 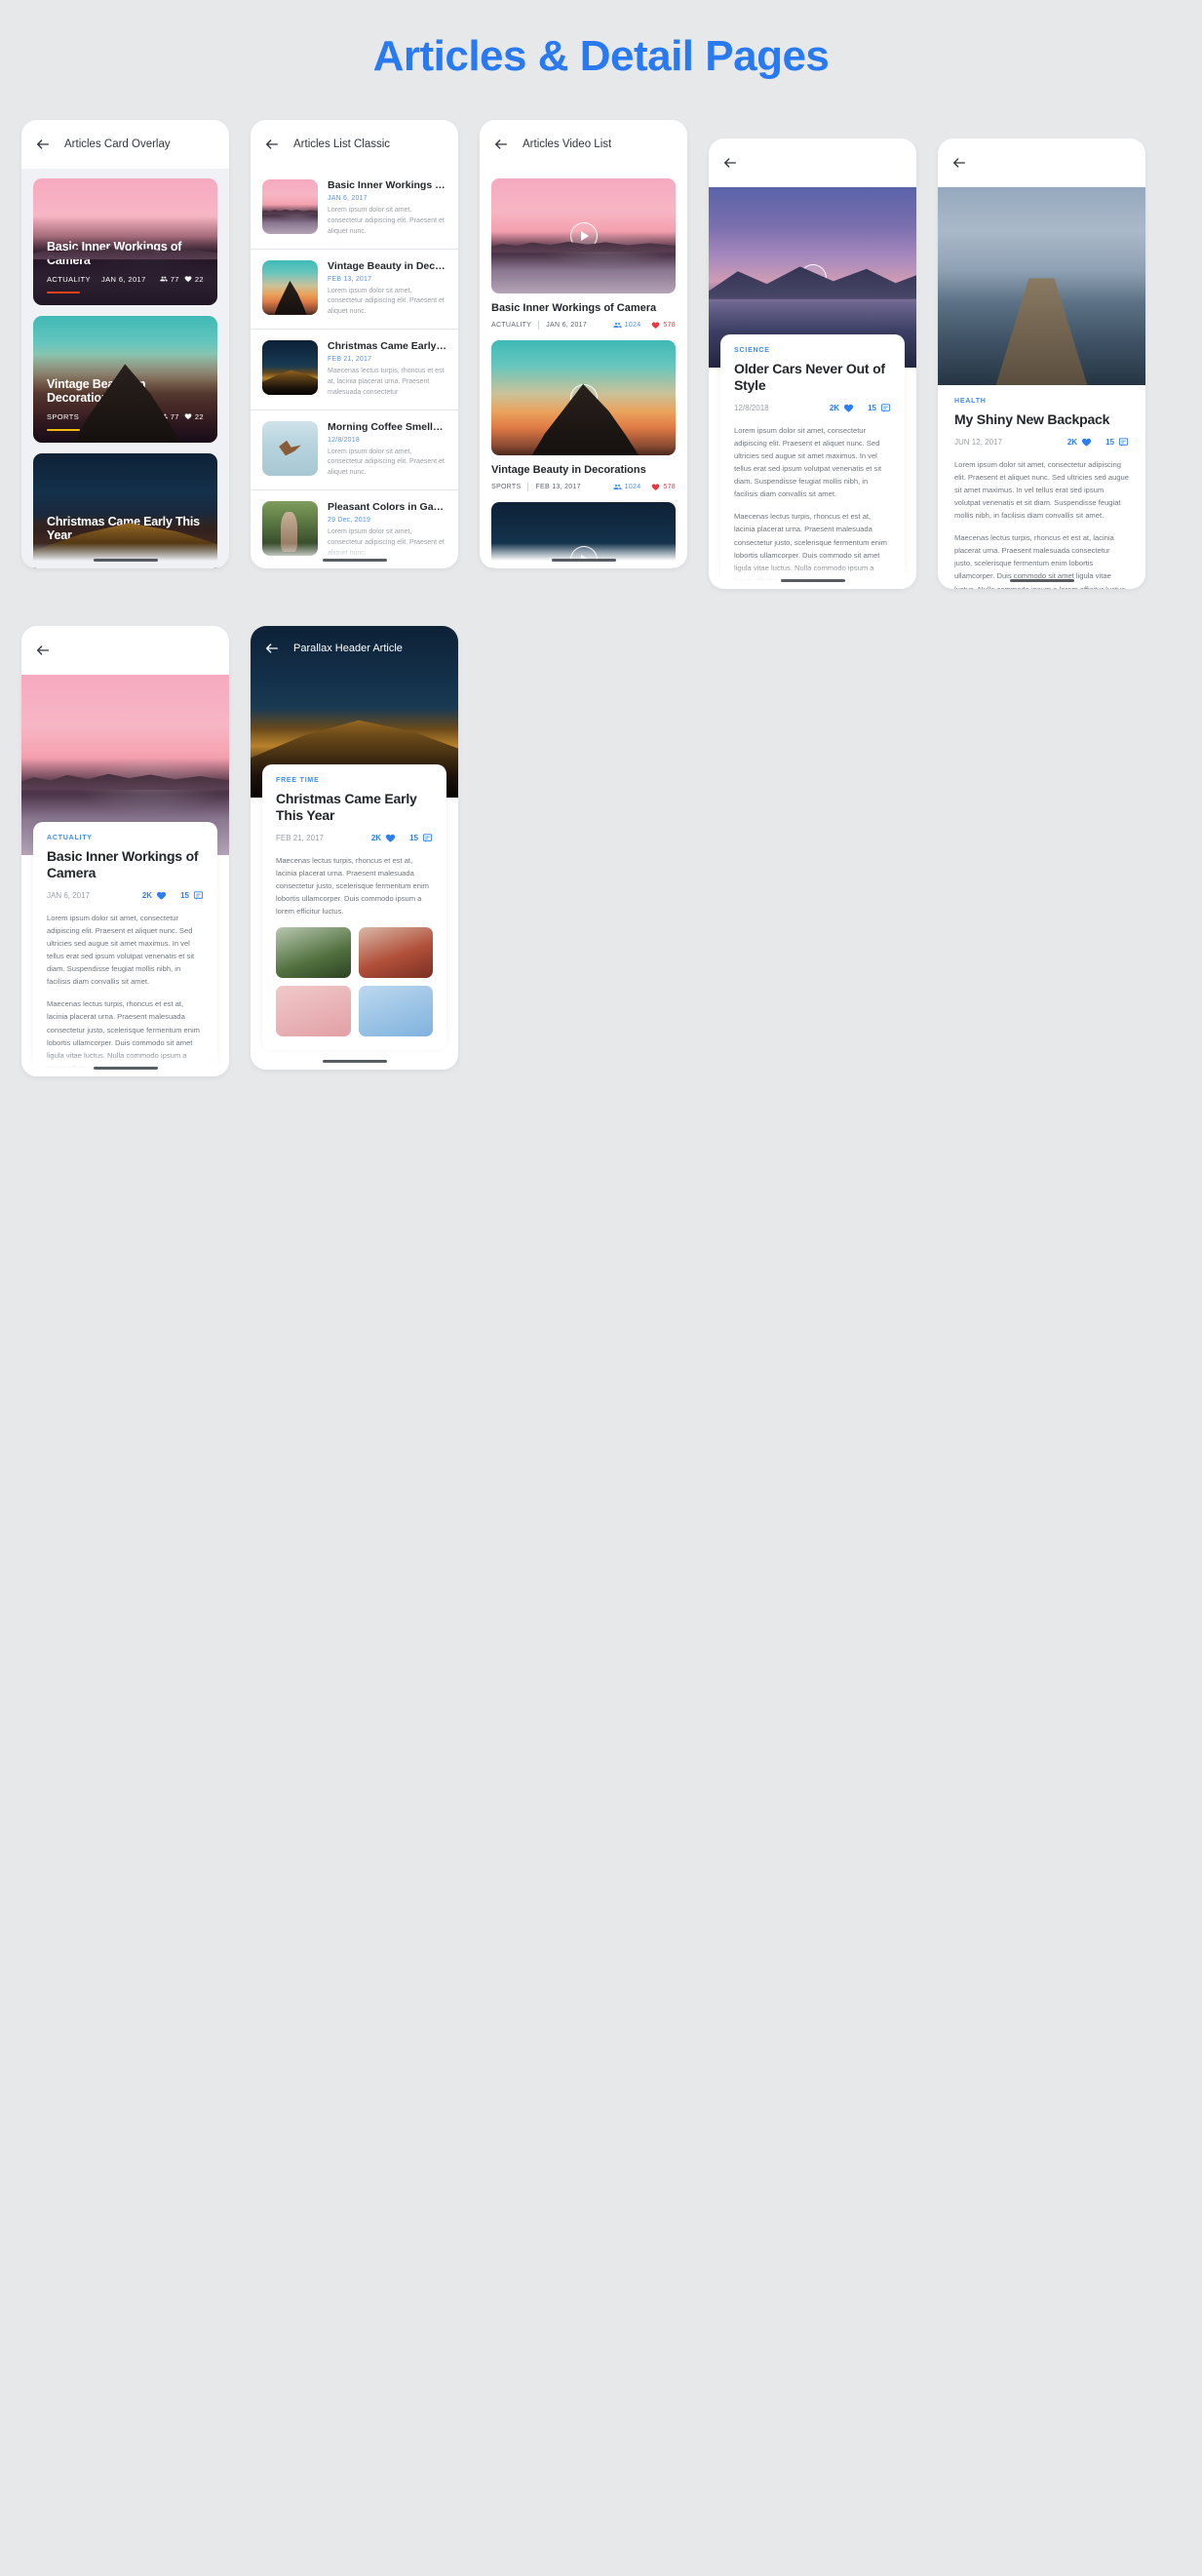 I want to click on topbar-title: Parallax Header Article, so click(x=348, y=648).